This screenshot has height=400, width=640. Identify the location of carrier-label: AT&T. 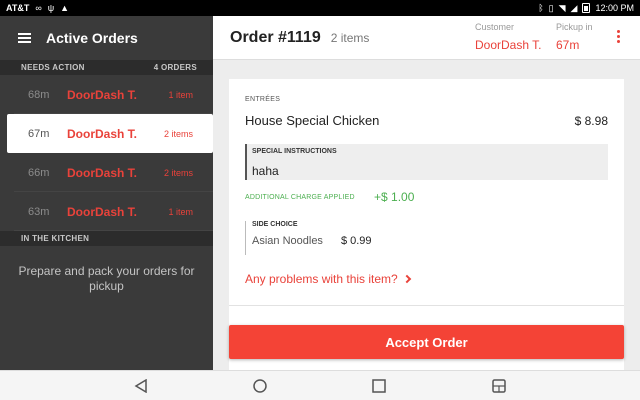
(18, 8).